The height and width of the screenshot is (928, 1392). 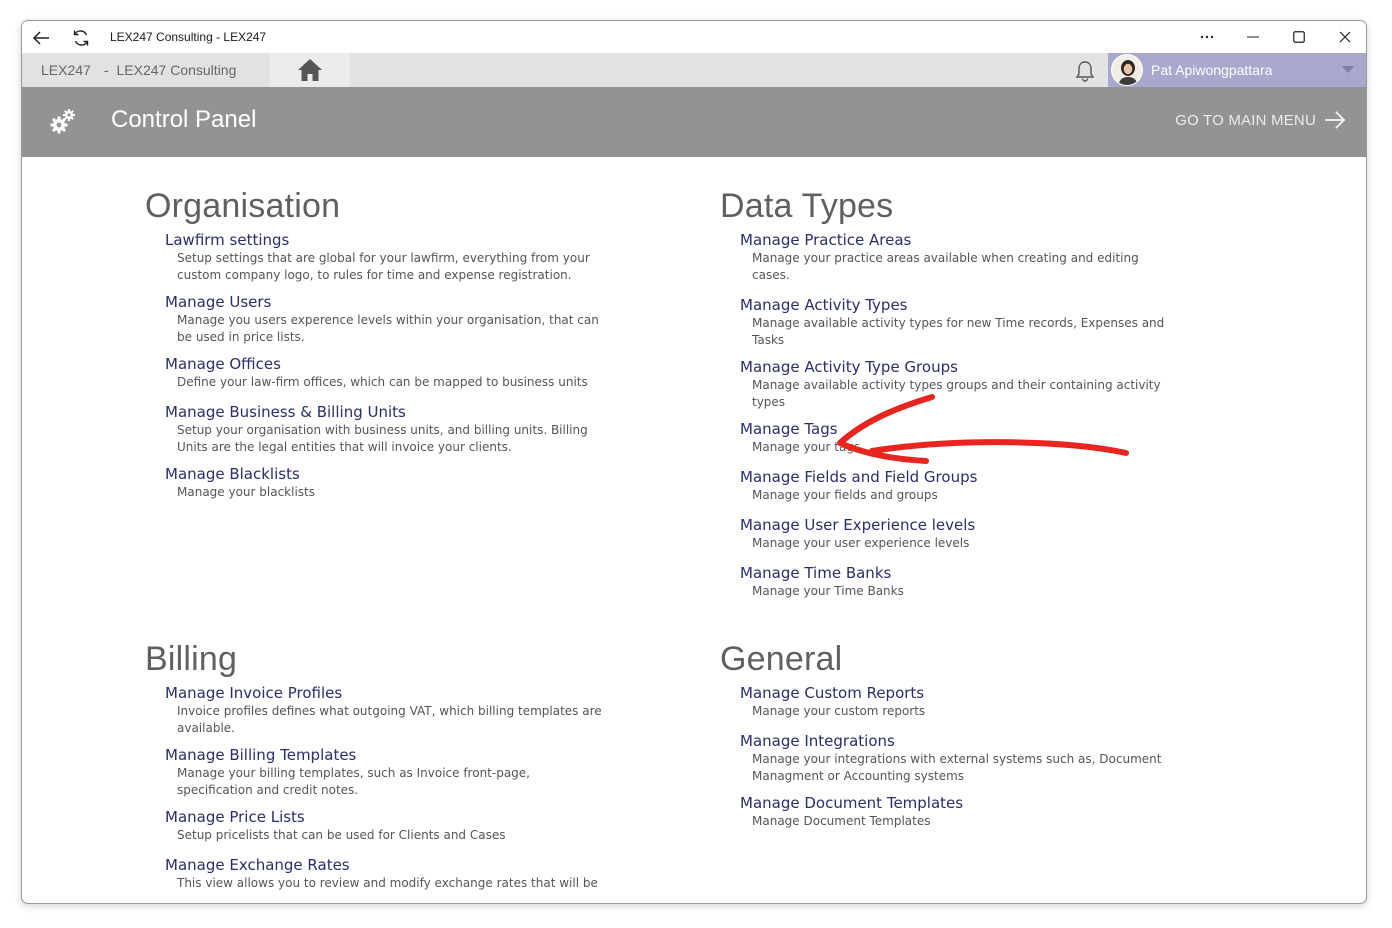 I want to click on control-panel-header: Control Panel GO TO MAIN MENU, so click(x=694, y=122).